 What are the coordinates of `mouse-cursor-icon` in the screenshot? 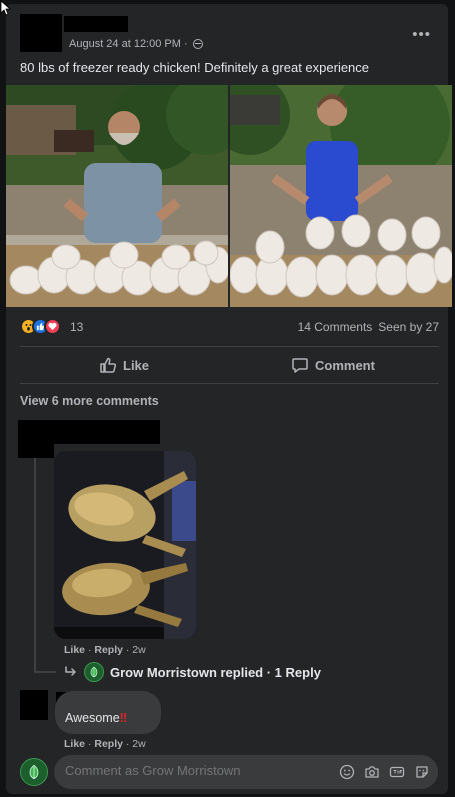 It's located at (6, 8).